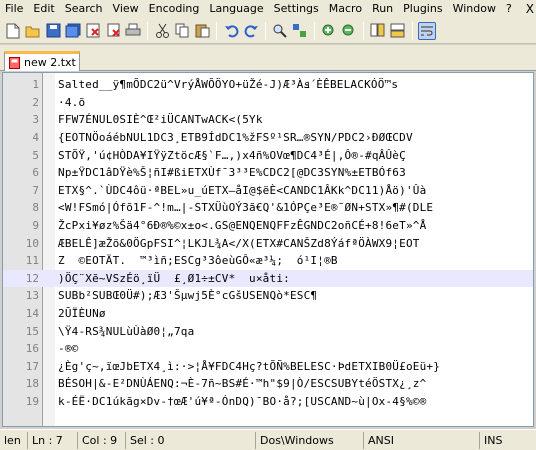  Describe the element at coordinates (174, 9) in the screenshot. I see `menu-encoding: Encoding` at that location.